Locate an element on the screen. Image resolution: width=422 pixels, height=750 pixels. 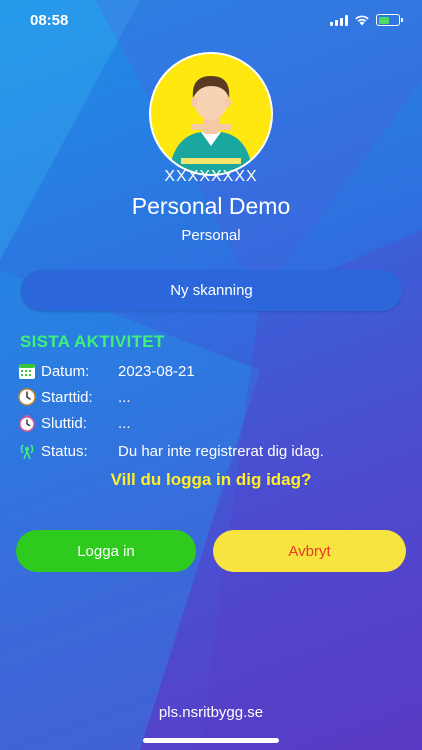
wifi-icon is located at coordinates (362, 20).